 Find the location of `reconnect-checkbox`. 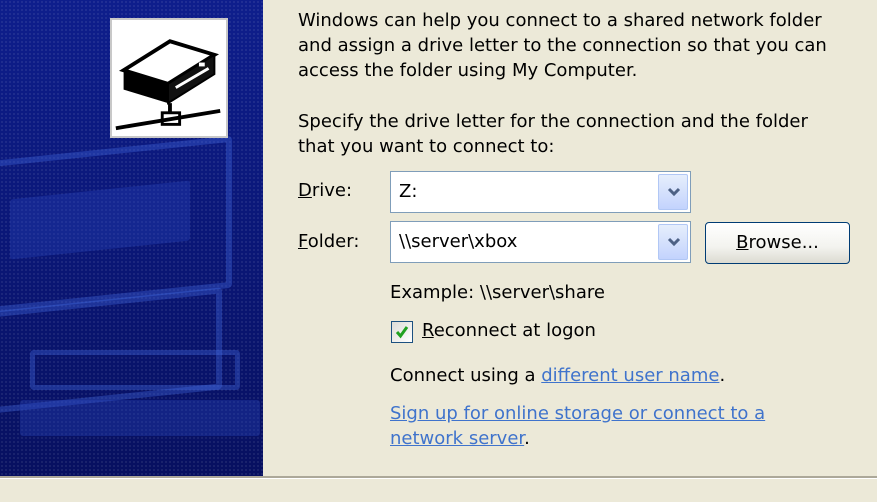

reconnect-checkbox is located at coordinates (402, 332).